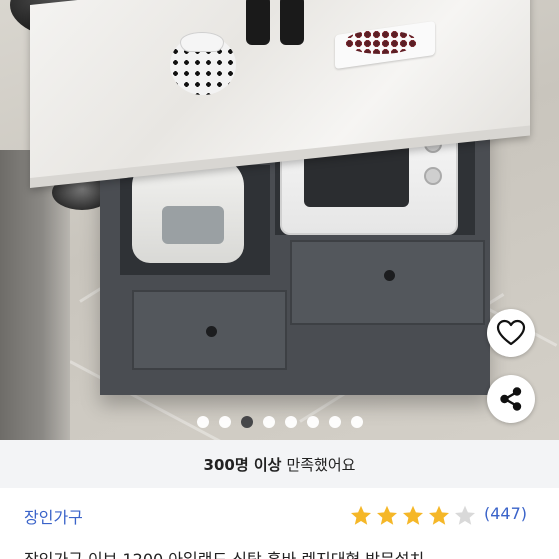 The height and width of the screenshot is (559, 559). What do you see at coordinates (465, 515) in the screenshot?
I see `star-empty-icon` at bounding box center [465, 515].